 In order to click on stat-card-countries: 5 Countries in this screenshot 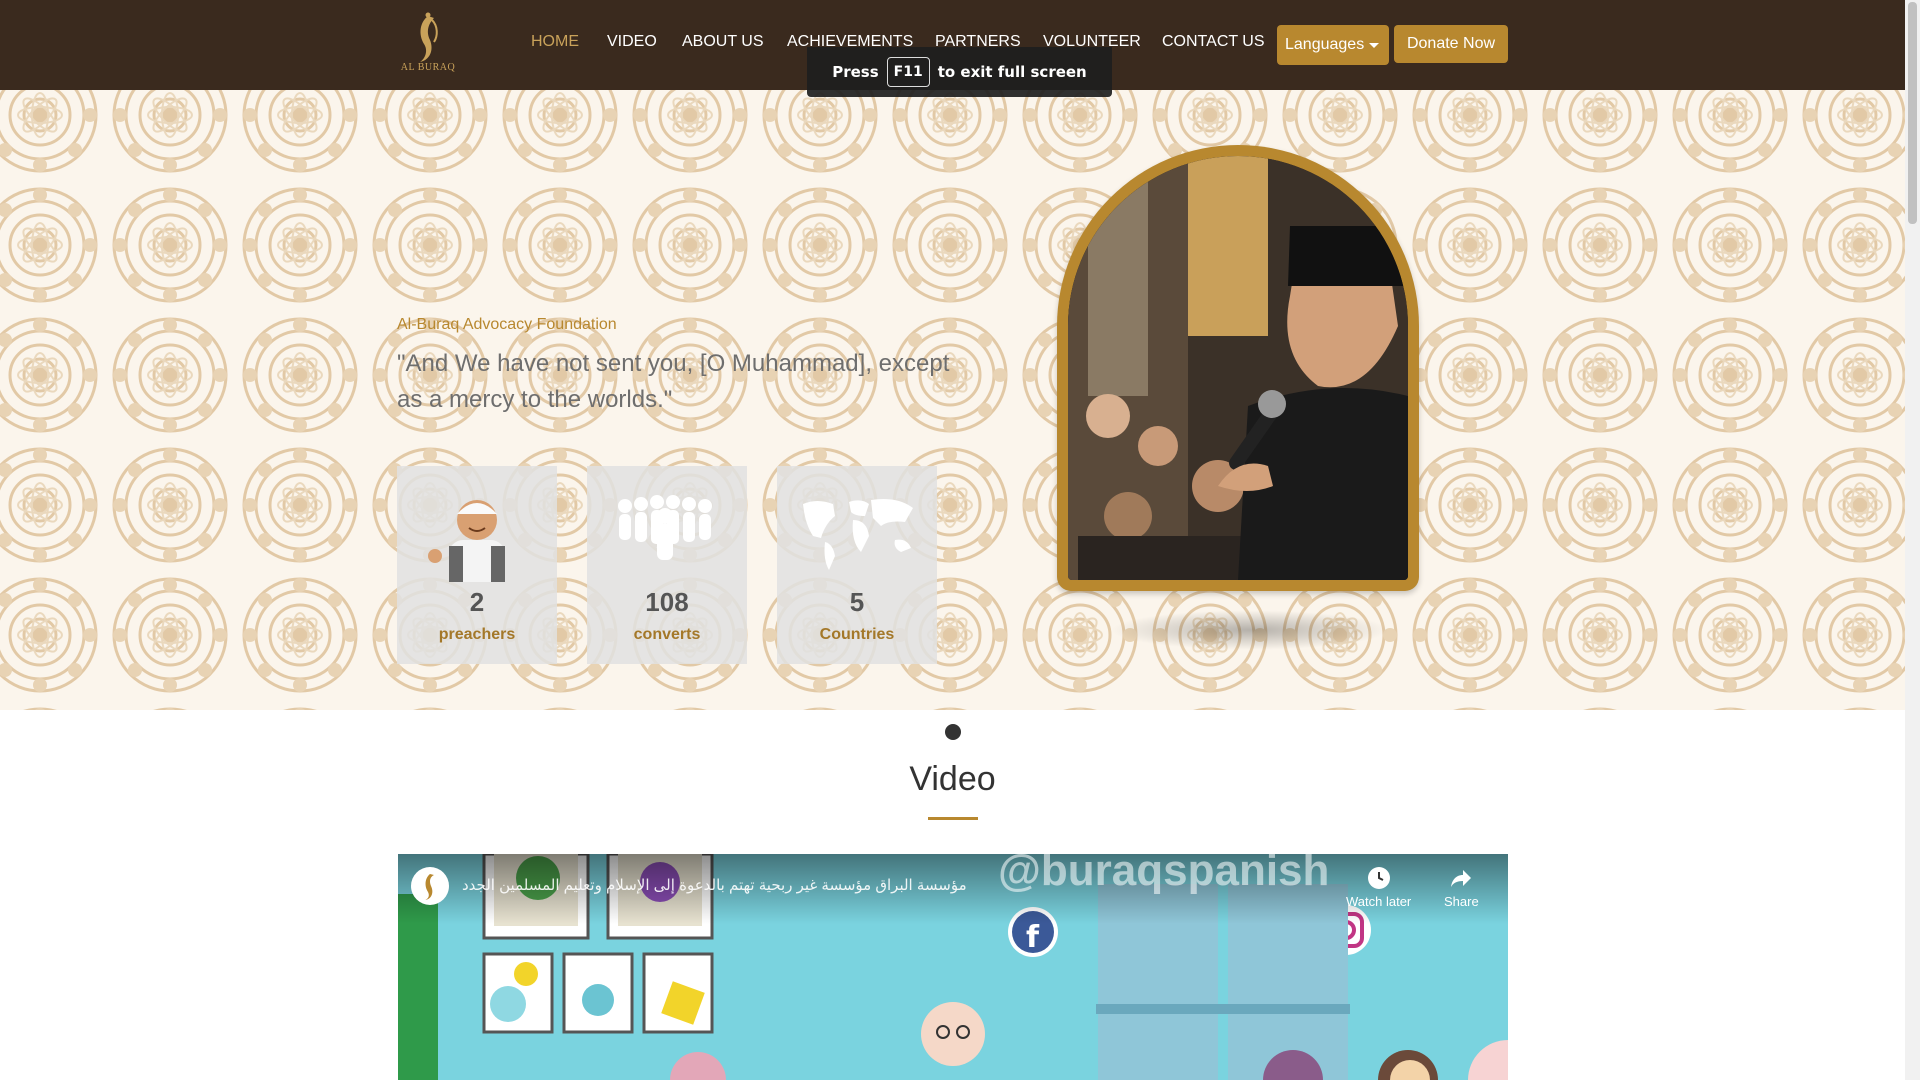, I will do `click(857, 565)`.